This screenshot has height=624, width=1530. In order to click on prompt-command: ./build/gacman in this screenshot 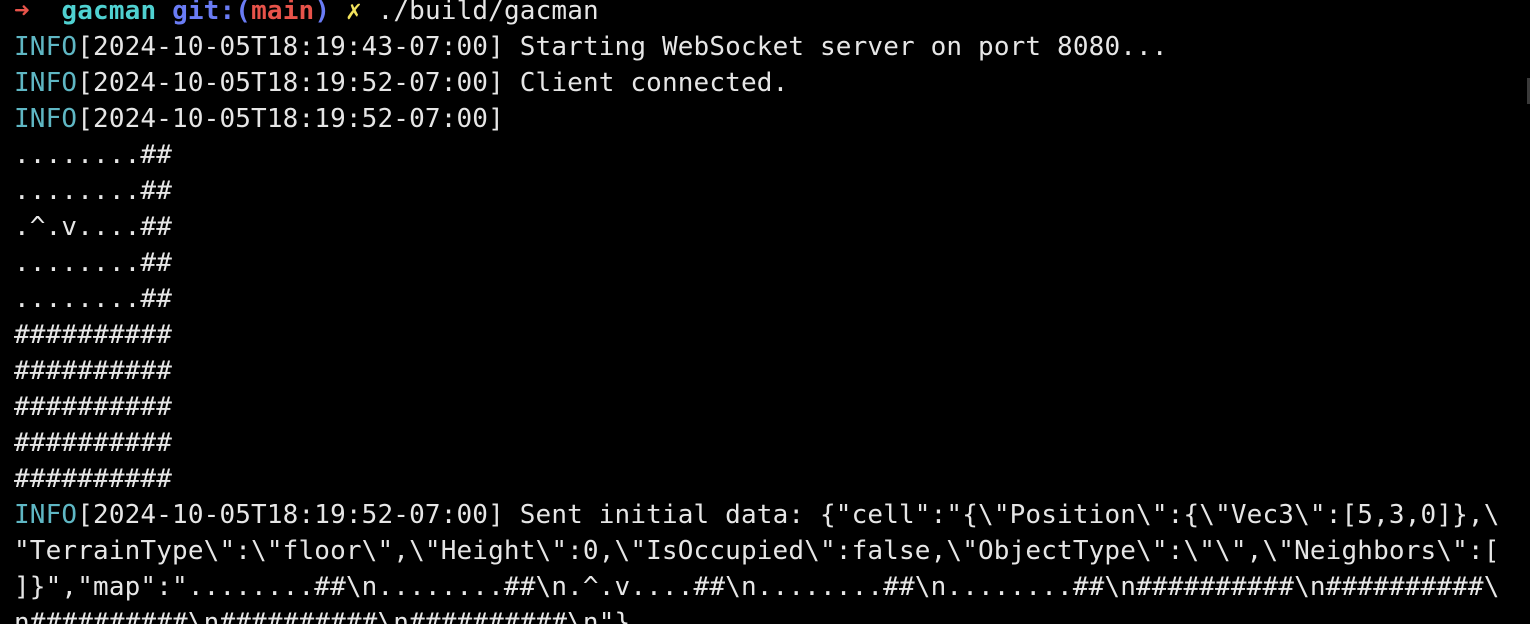, I will do `click(488, 13)`.